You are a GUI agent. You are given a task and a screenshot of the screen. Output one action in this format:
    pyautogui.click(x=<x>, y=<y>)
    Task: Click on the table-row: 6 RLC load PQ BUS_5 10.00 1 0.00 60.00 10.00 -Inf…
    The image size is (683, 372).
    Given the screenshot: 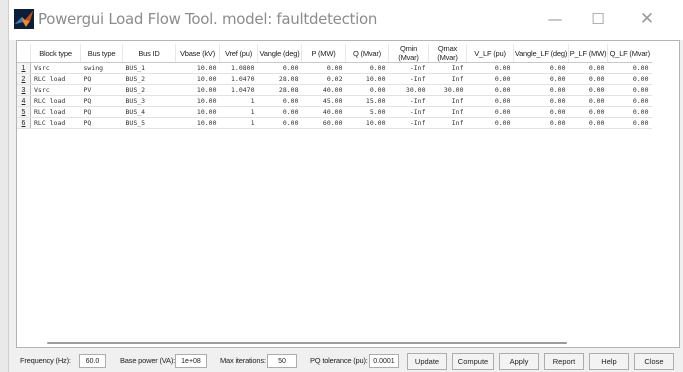 What is the action you would take?
    pyautogui.click(x=334, y=123)
    